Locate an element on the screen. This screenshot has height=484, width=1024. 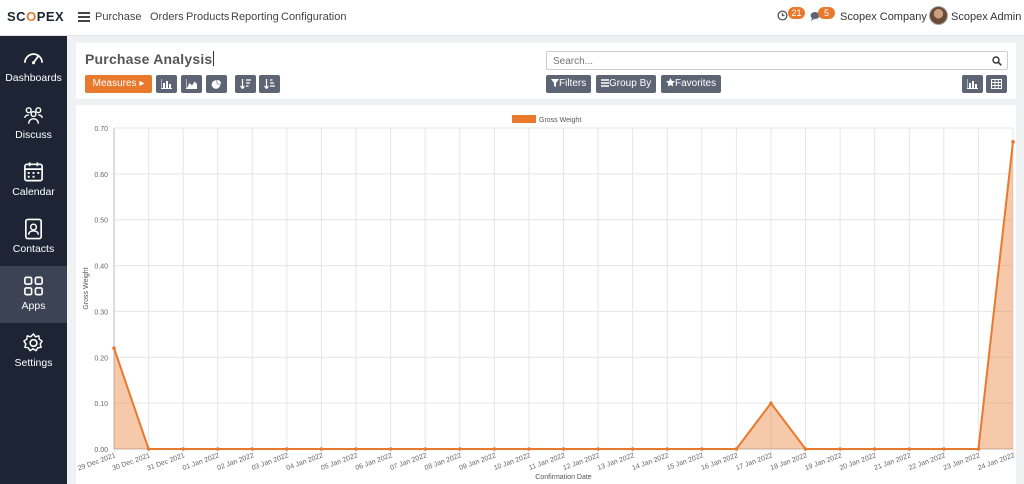
menu-orders: Orders is located at coordinates (167, 17).